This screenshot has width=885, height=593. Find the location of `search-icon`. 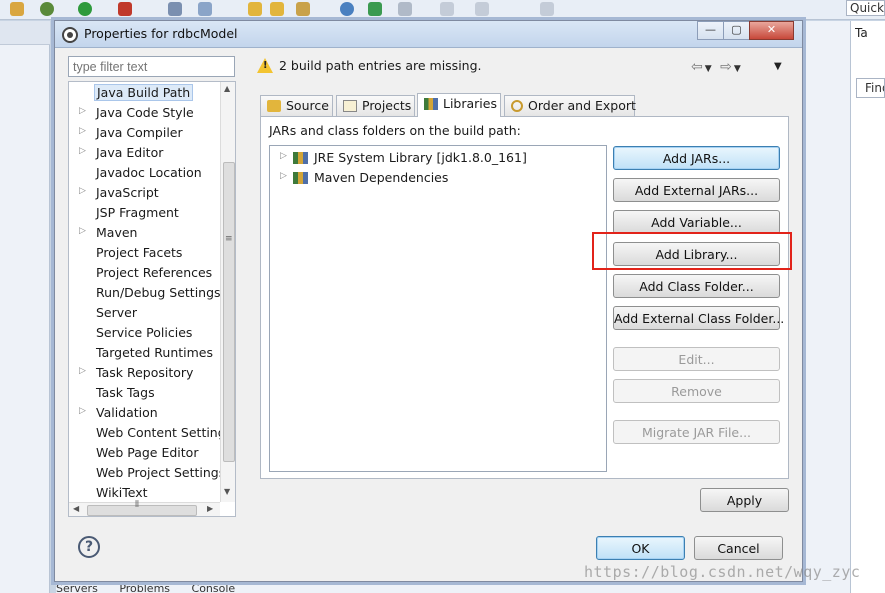

search-icon is located at coordinates (405, 9).